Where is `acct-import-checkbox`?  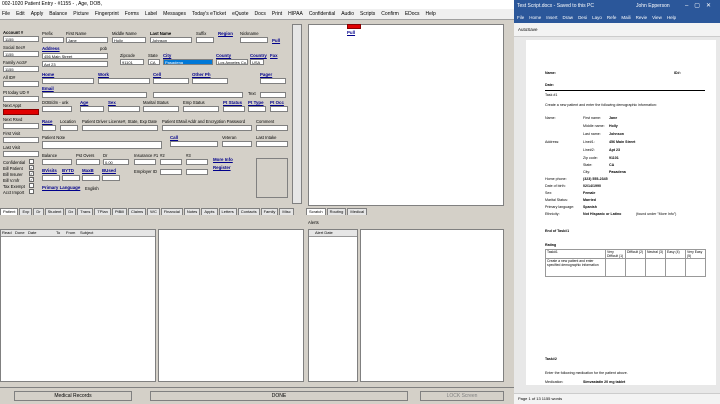 acct-import-checkbox is located at coordinates (31, 191).